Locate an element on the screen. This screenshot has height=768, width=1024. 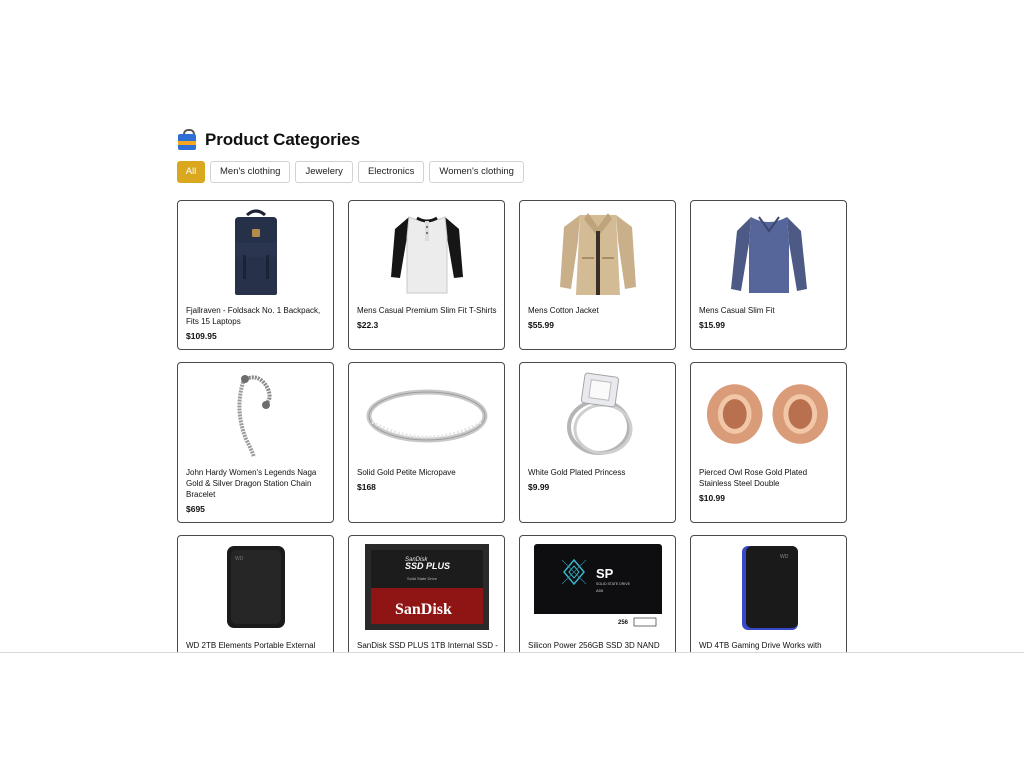
product-name: Mens Casual Slim Fit is located at coordinates (737, 310).